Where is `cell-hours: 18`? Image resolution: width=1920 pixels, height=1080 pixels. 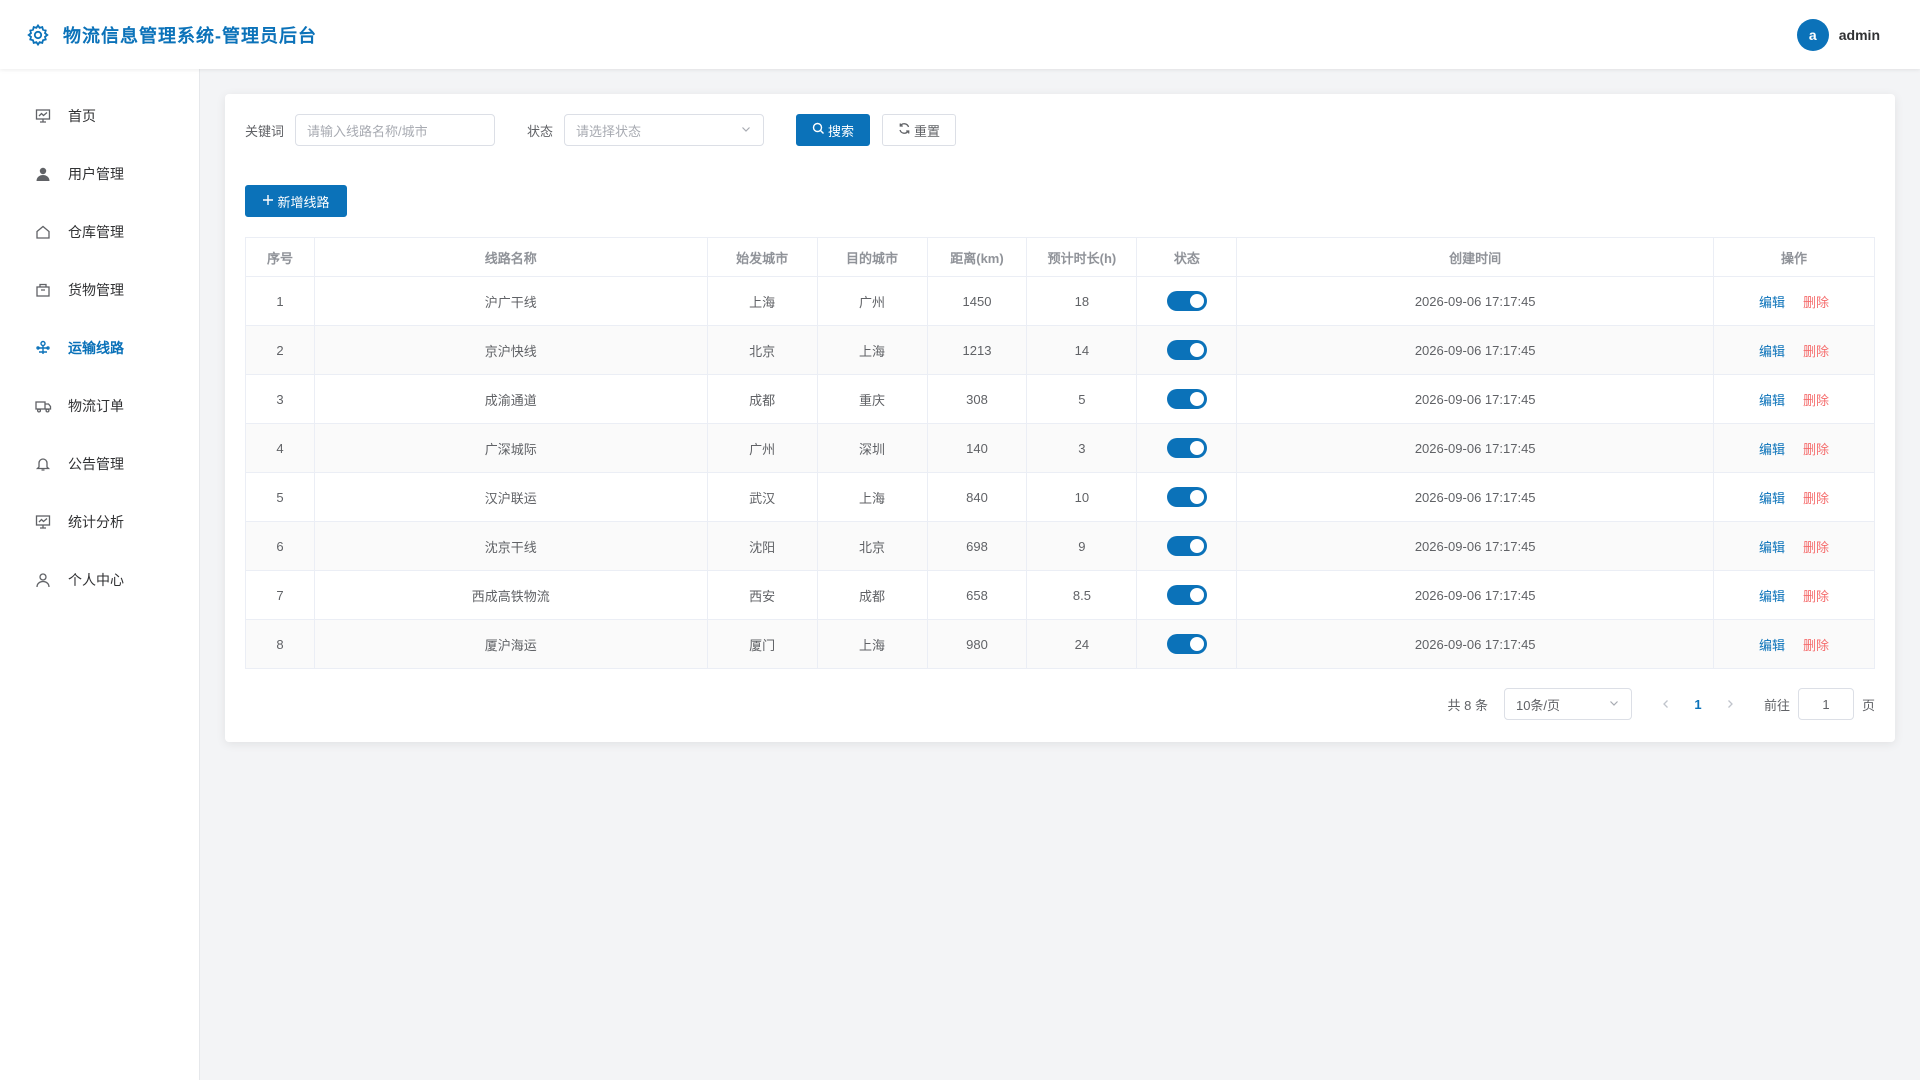
cell-hours: 18 is located at coordinates (1082, 301).